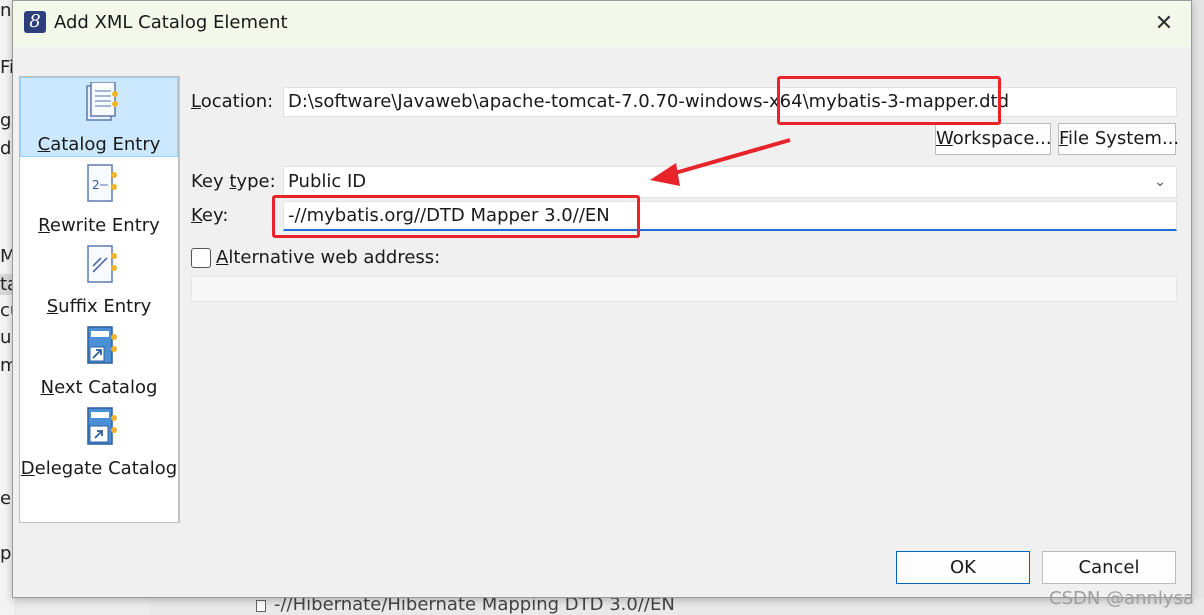  I want to click on entry-label: Next Catalog, so click(99, 387).